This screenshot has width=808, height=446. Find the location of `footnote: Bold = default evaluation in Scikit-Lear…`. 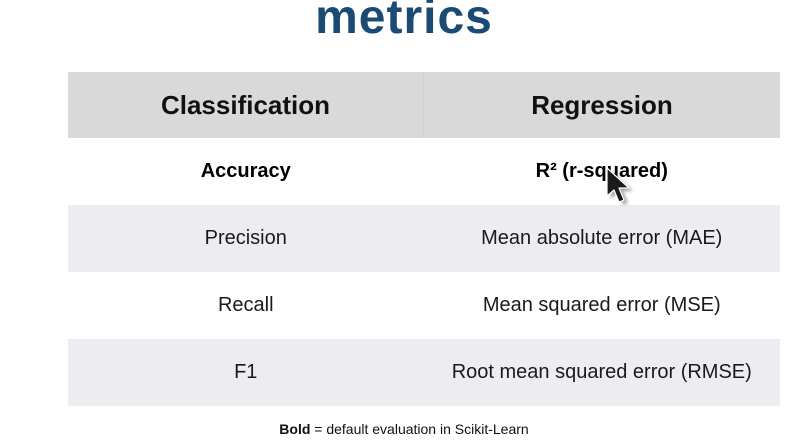

footnote: Bold = default evaluation in Scikit-Lear… is located at coordinates (404, 429).